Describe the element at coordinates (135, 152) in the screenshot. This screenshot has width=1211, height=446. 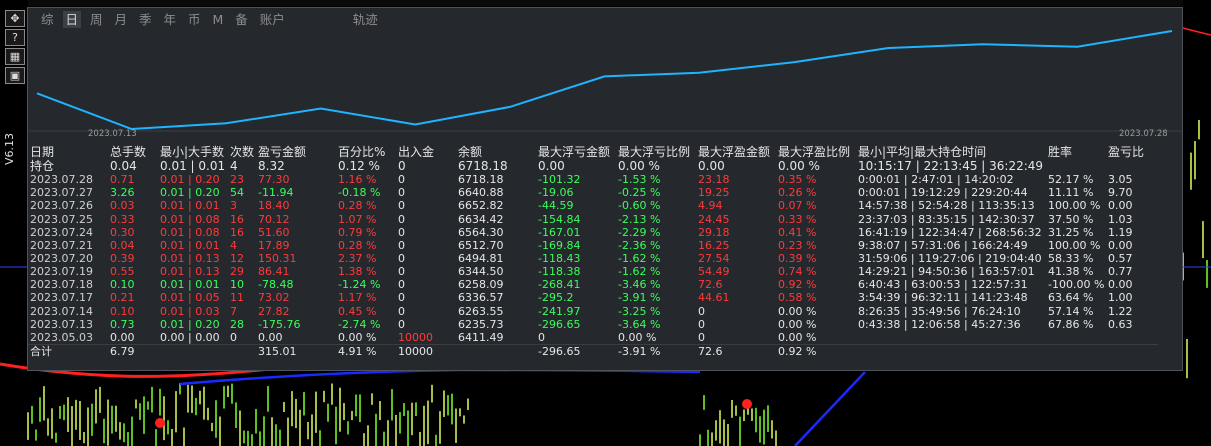
I see `col-total-lots: 总手数` at that location.